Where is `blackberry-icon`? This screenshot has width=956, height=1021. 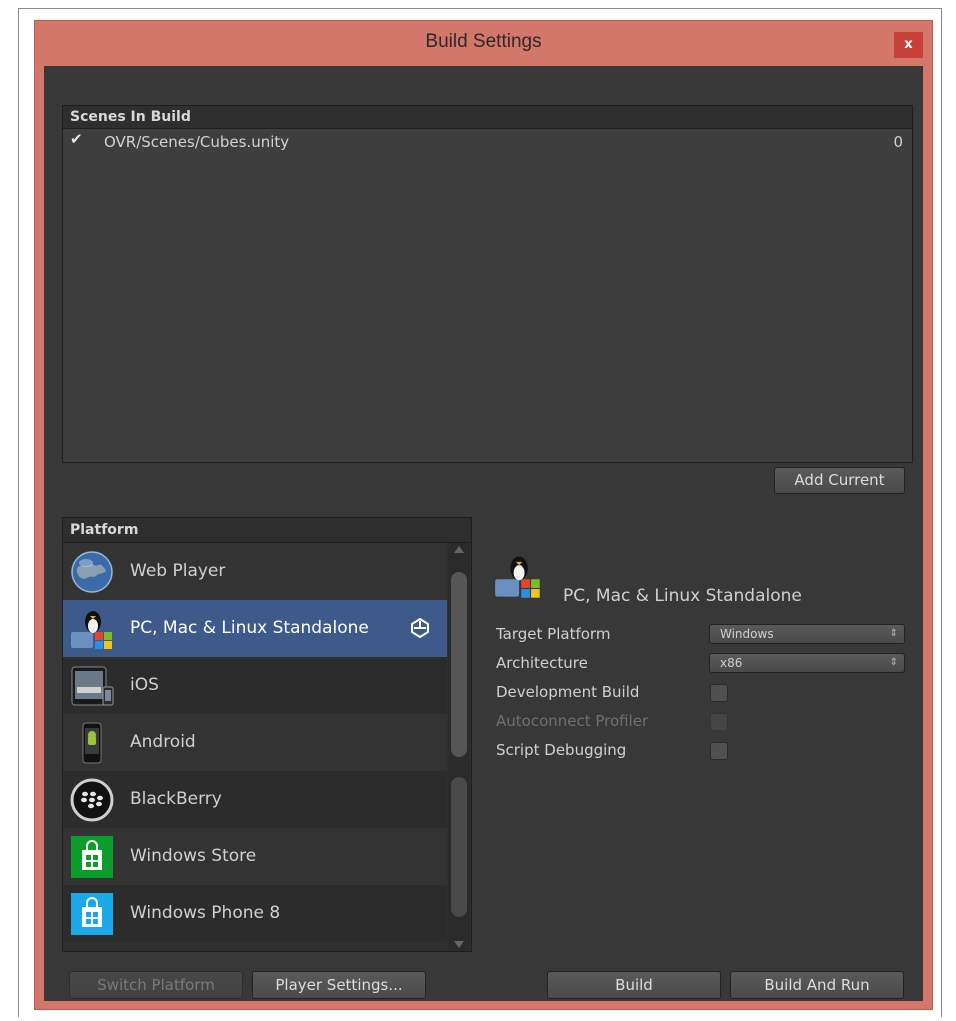 blackberry-icon is located at coordinates (92, 800).